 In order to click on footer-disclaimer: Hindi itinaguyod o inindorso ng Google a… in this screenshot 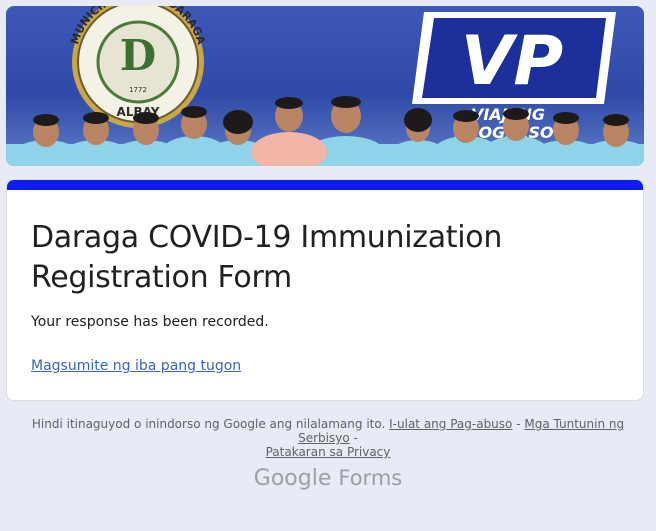, I will do `click(328, 438)`.